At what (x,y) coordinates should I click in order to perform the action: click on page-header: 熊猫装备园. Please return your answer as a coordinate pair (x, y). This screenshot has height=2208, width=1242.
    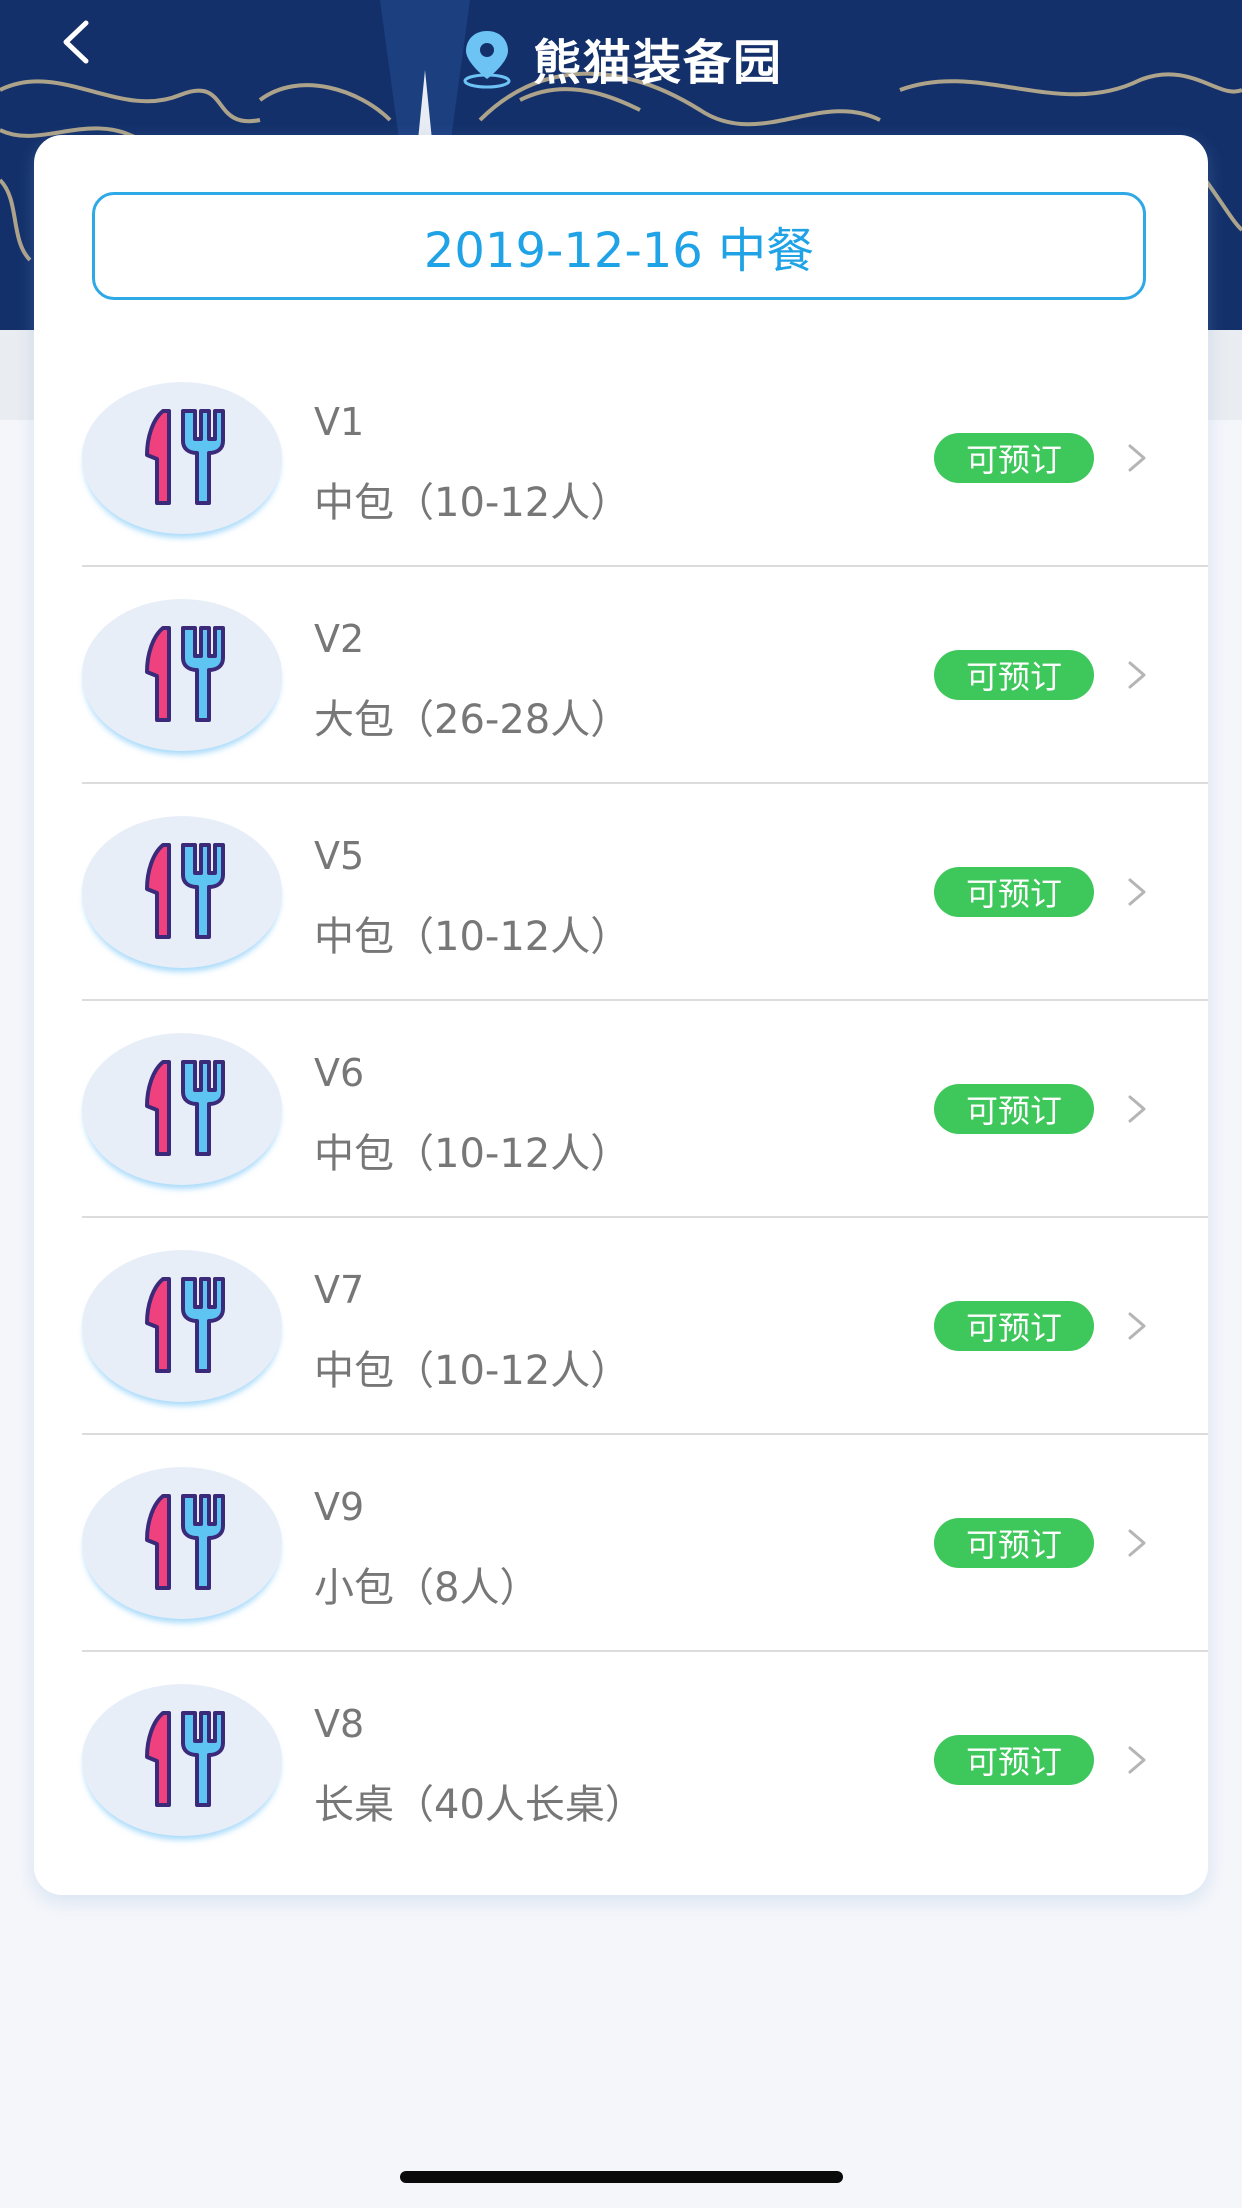
    Looking at the image, I should click on (621, 58).